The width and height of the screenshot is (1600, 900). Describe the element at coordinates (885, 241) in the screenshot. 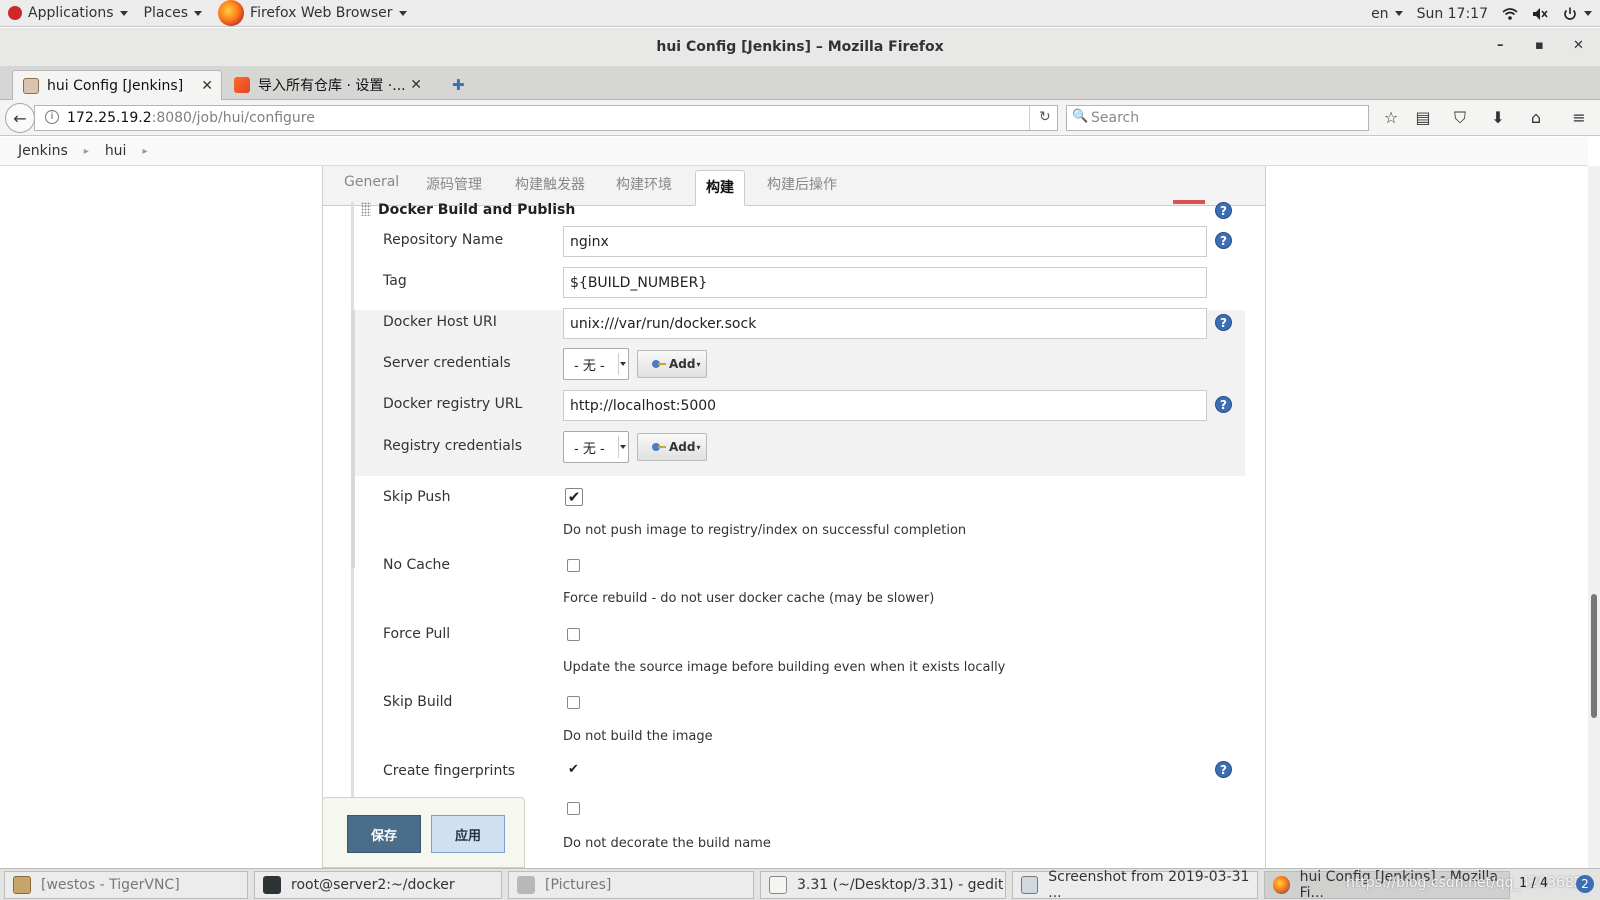

I see `repository-name-input` at that location.